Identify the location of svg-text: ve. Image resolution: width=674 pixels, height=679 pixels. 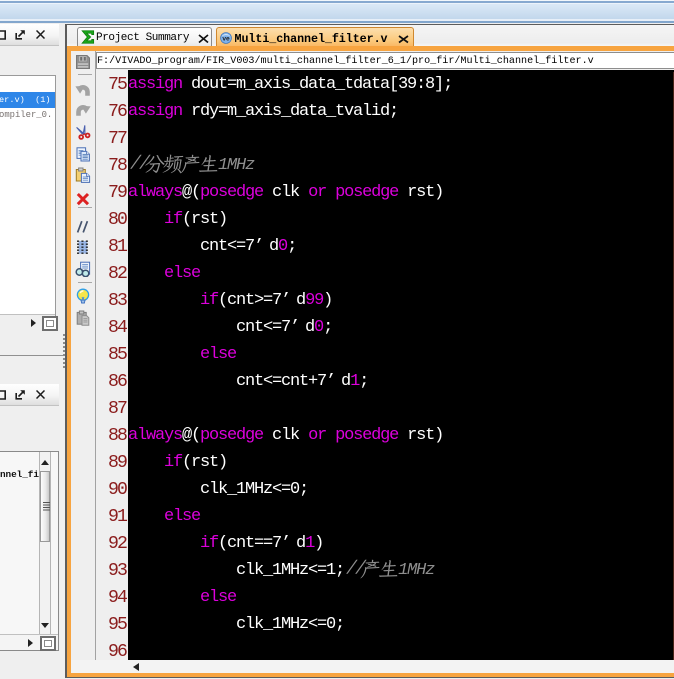
(226, 39).